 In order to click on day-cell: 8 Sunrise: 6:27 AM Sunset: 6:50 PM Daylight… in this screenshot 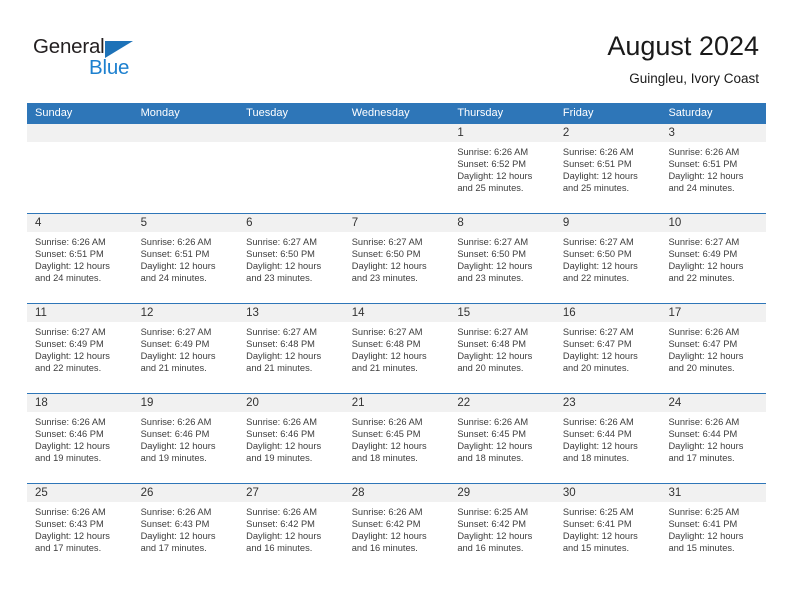, I will do `click(502, 258)`.